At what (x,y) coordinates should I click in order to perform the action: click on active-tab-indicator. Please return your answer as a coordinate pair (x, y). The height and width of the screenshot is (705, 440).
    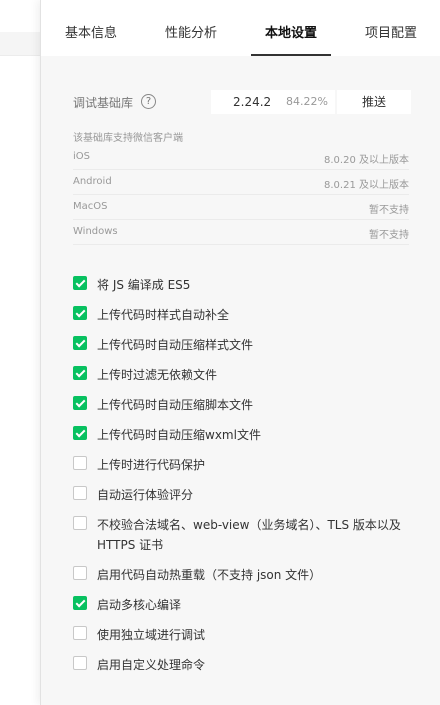
    Looking at the image, I should click on (291, 55).